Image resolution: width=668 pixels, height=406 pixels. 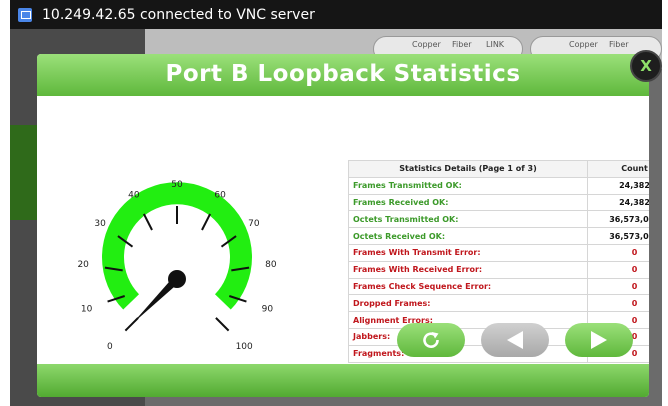 What do you see at coordinates (468, 286) in the screenshot?
I see `statistic-label: Frames Check Sequence Error:` at bounding box center [468, 286].